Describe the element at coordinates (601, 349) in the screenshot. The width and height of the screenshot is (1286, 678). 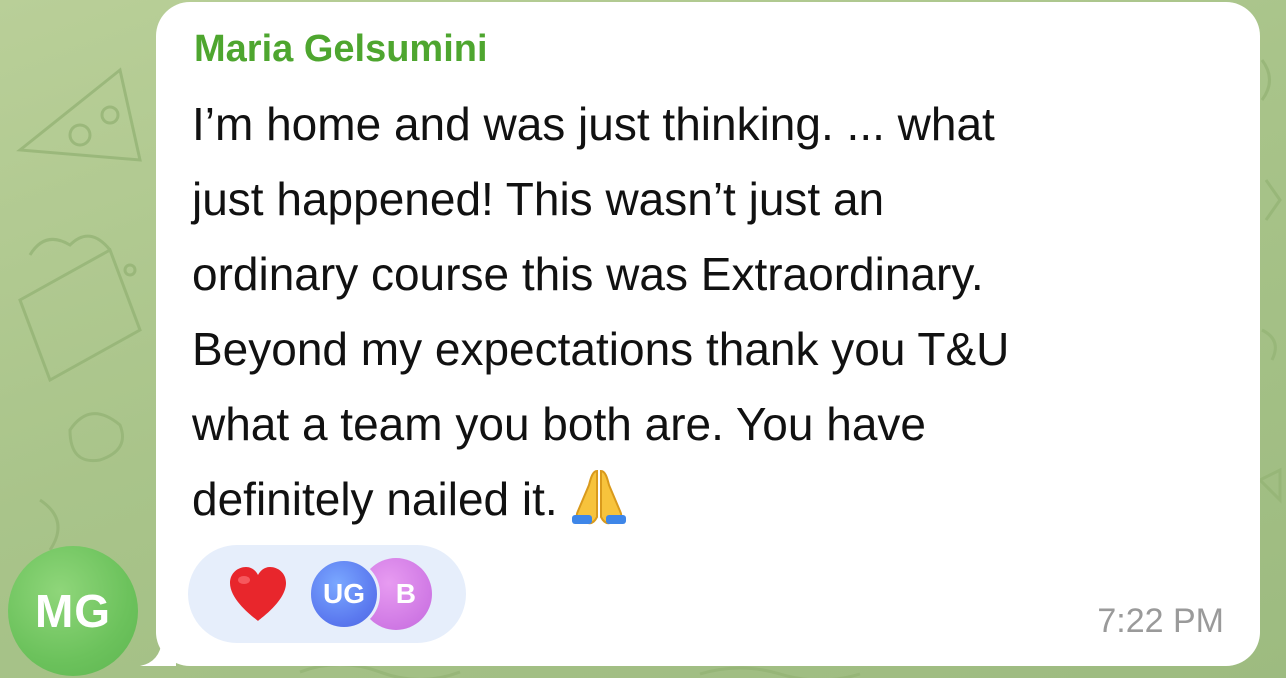
I see `message-line: Beyond my expectations thank you T&U` at that location.